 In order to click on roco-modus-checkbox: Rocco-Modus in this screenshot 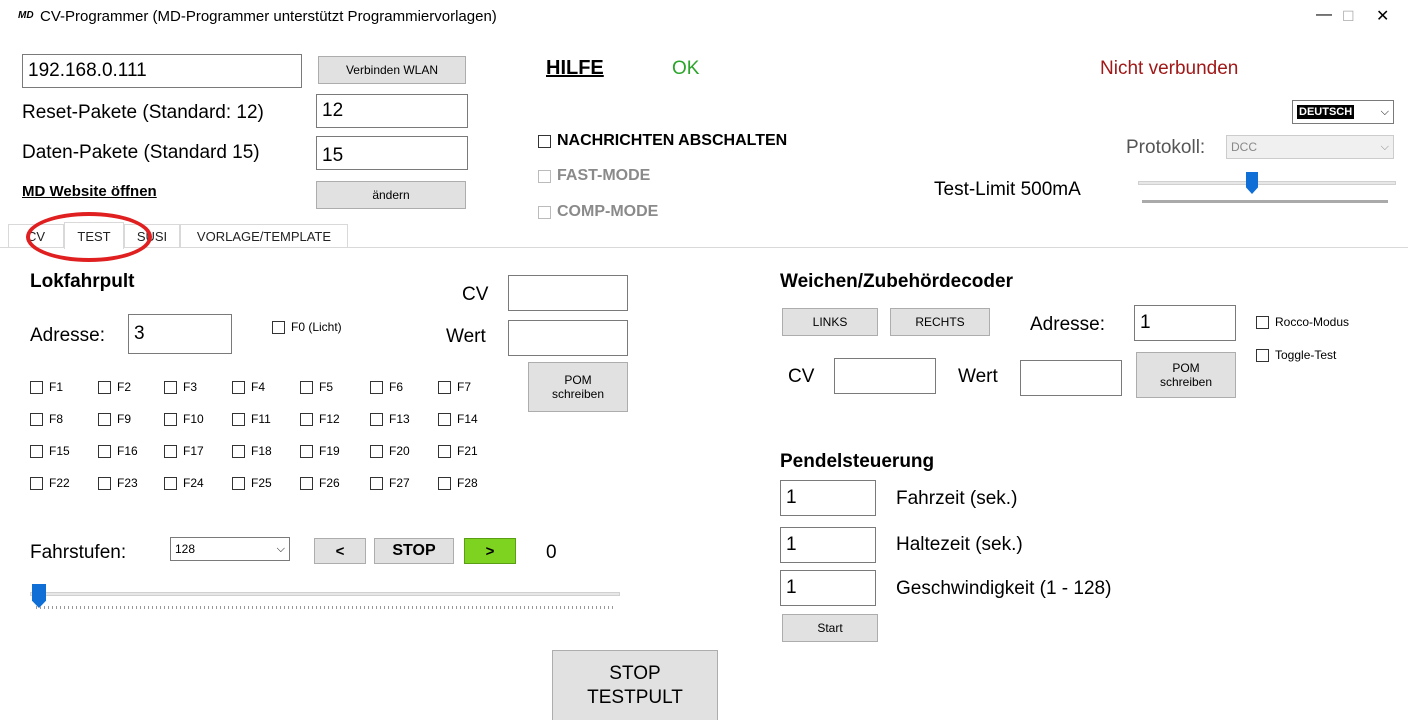, I will do `click(1302, 322)`.